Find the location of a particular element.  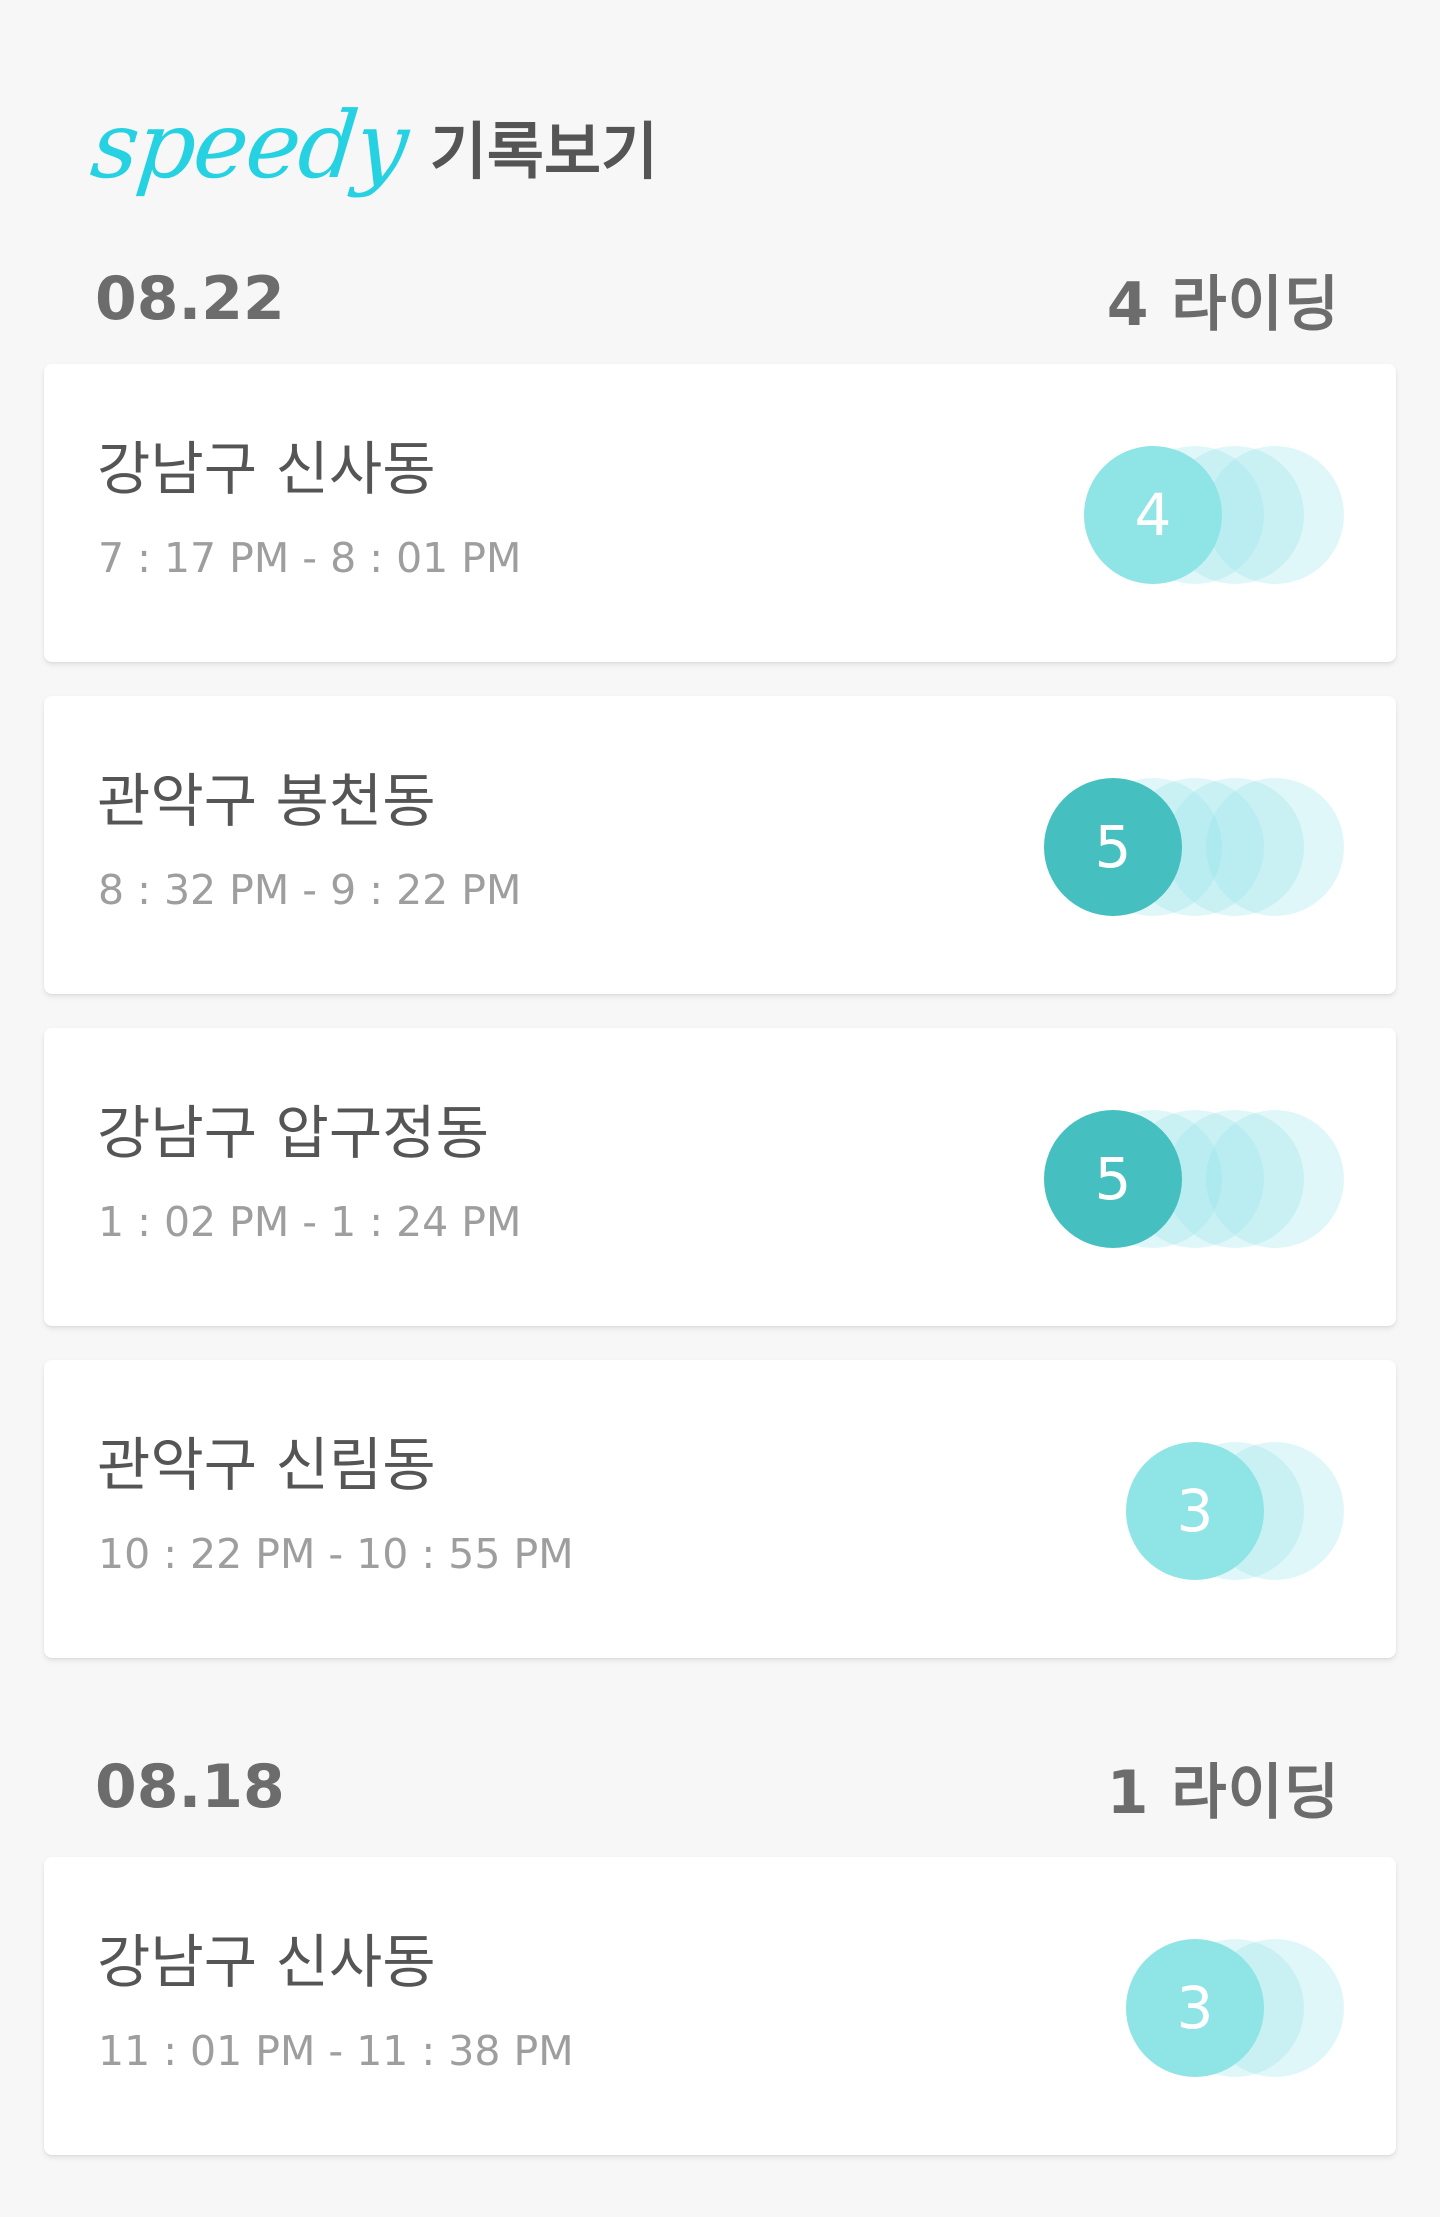

page-title: 기록보기 is located at coordinates (544, 151).